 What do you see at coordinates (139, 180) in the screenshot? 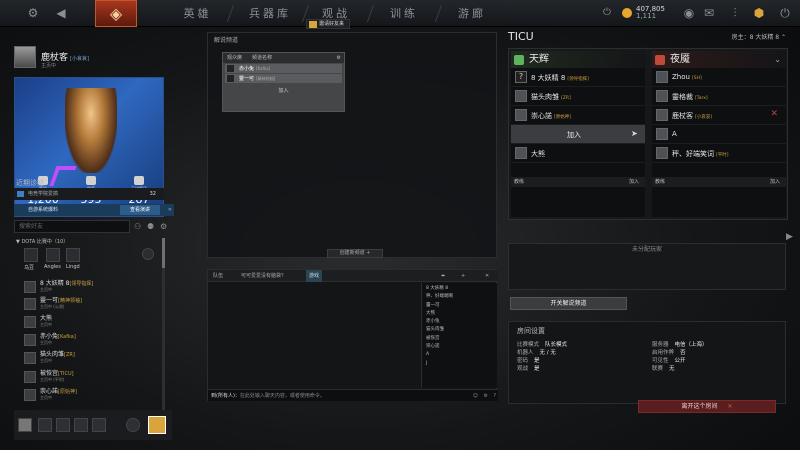
I see `rank-icon` at bounding box center [139, 180].